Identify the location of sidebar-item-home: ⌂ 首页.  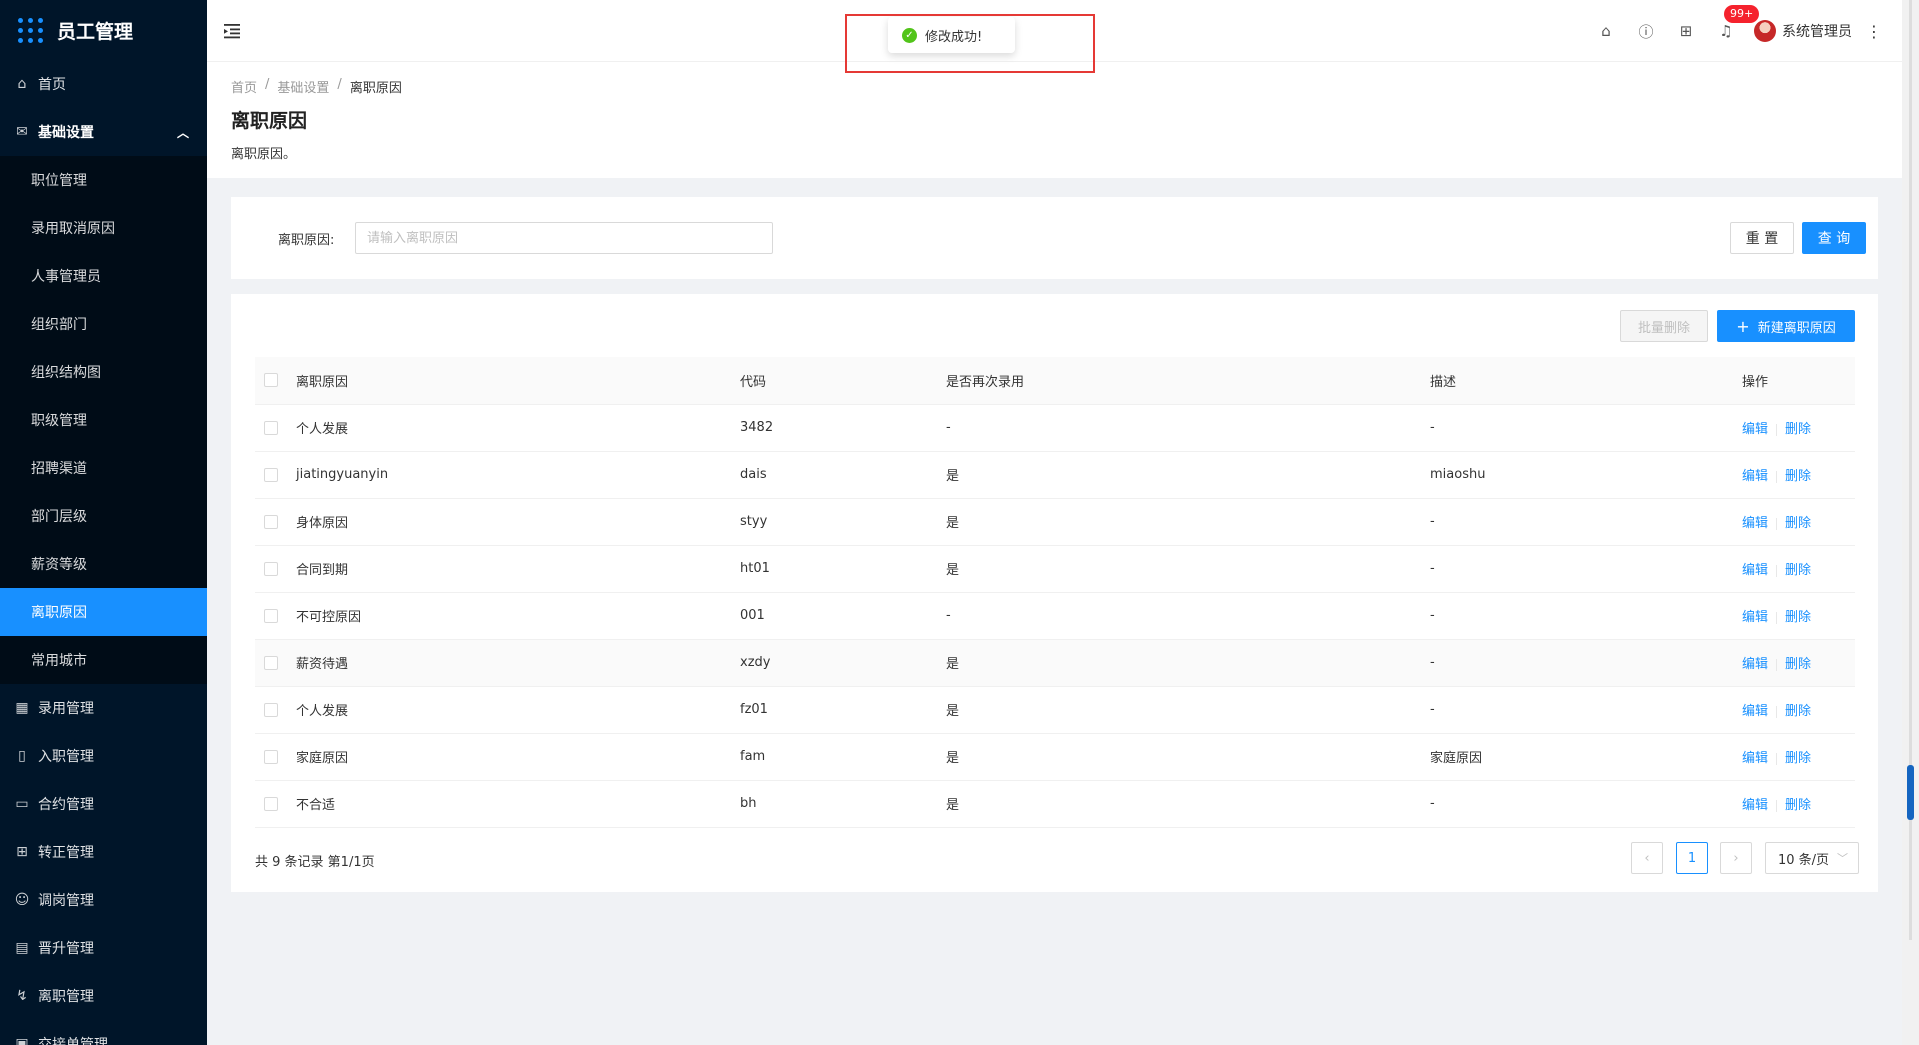
(103, 84).